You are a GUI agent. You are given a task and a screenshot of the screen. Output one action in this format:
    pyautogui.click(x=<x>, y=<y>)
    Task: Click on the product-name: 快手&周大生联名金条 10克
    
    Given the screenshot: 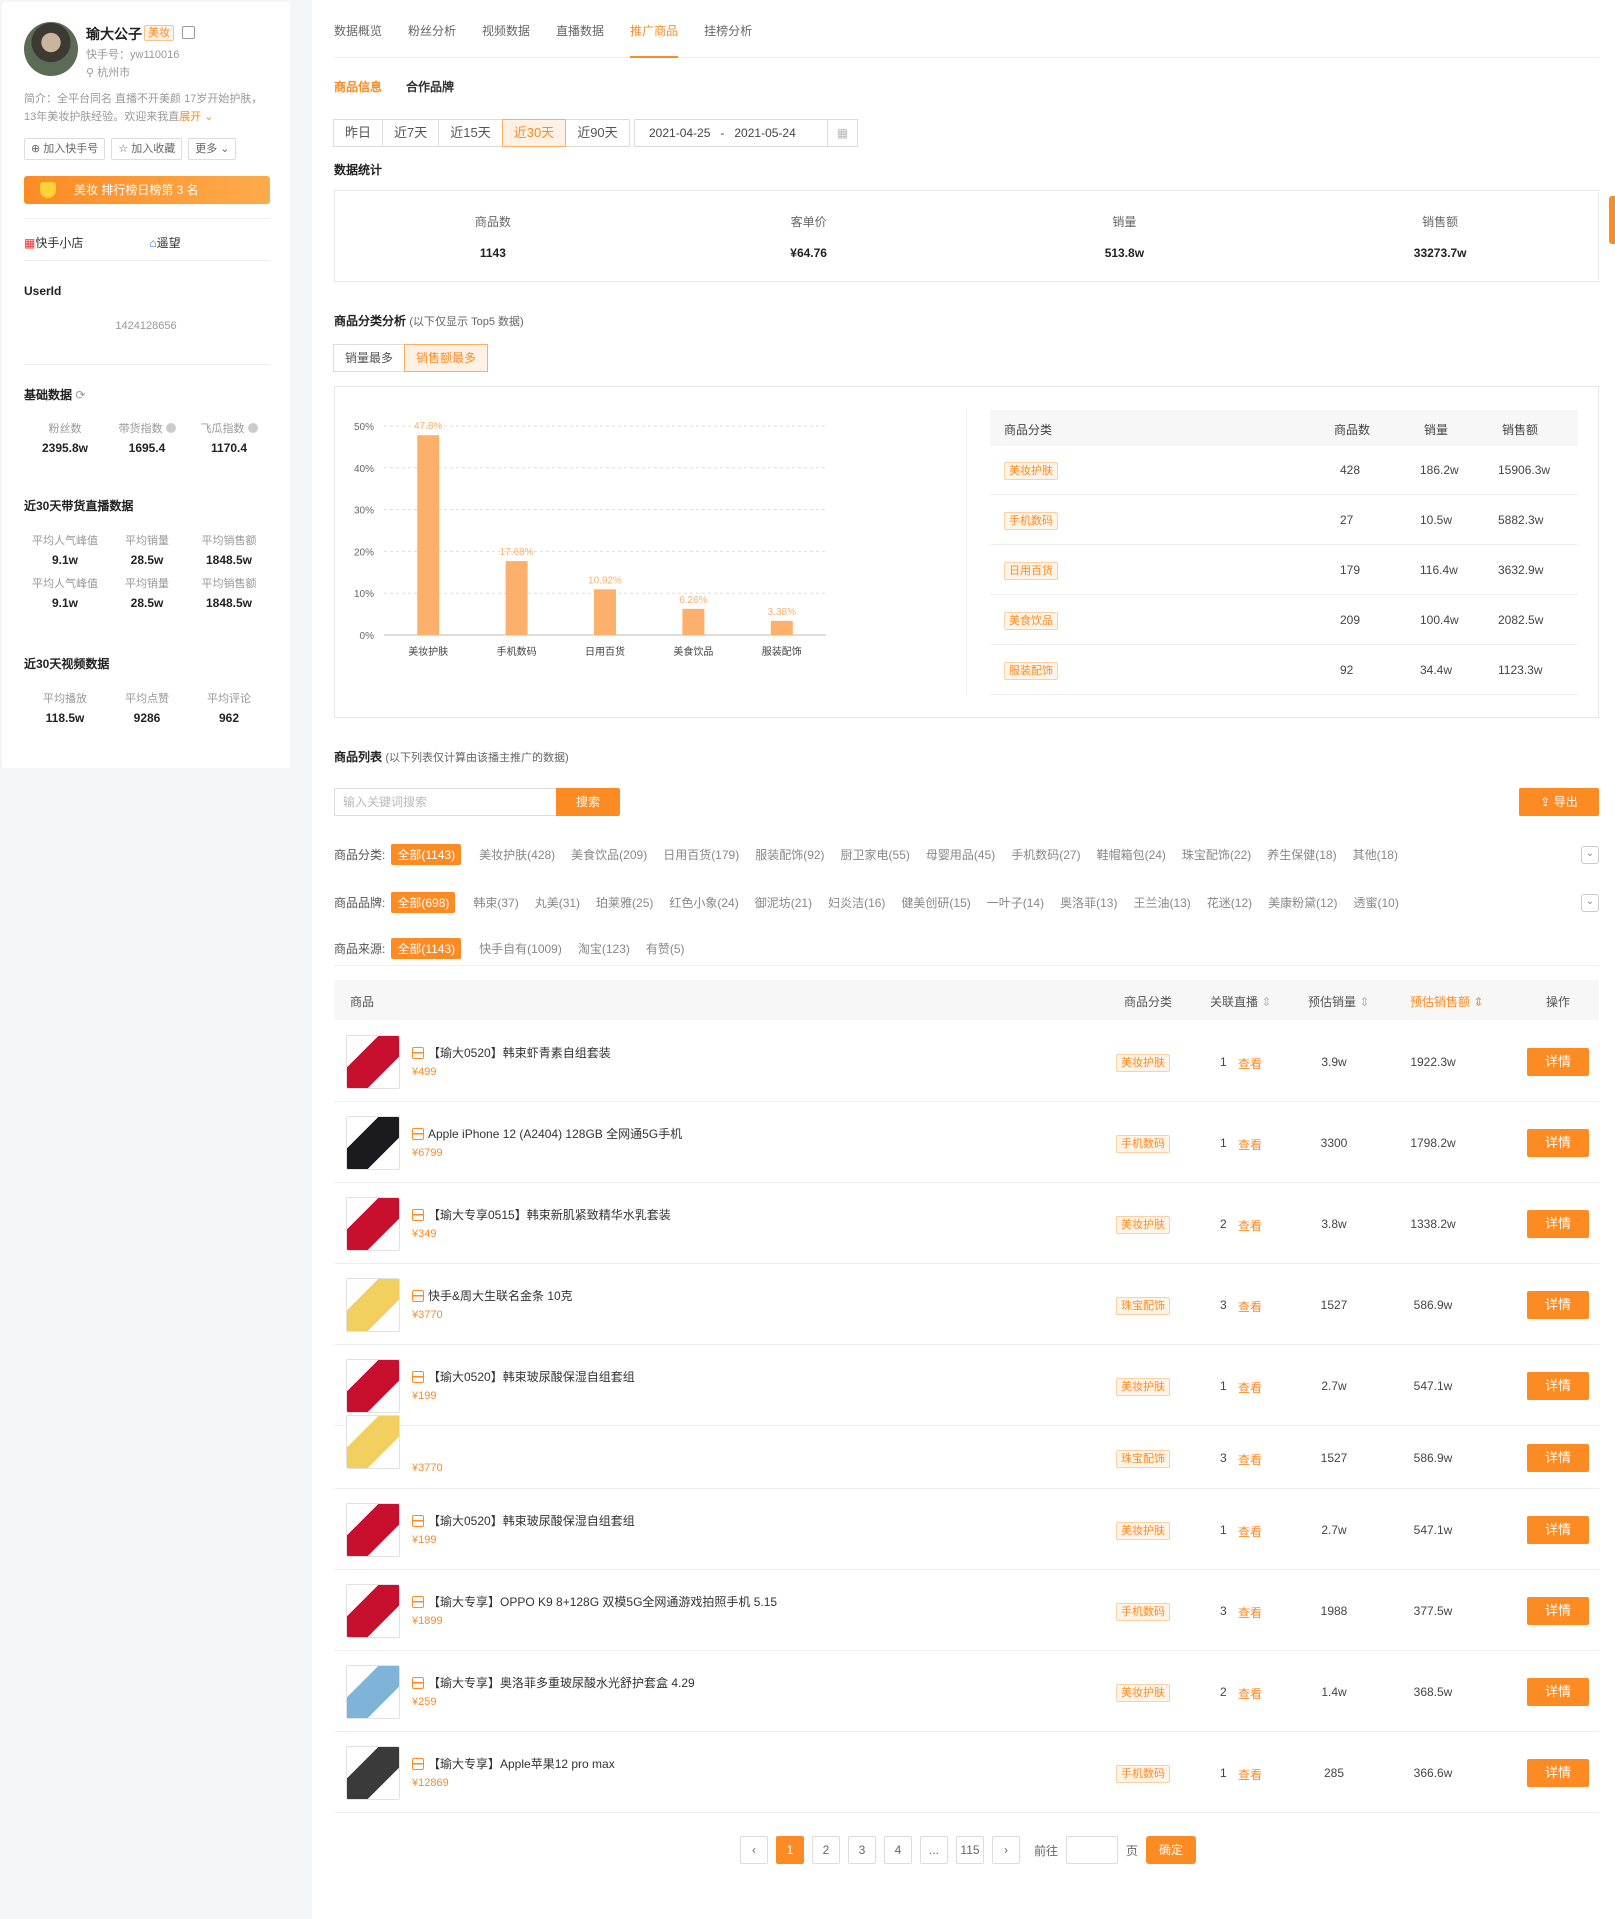 What is the action you would take?
    pyautogui.click(x=492, y=1295)
    